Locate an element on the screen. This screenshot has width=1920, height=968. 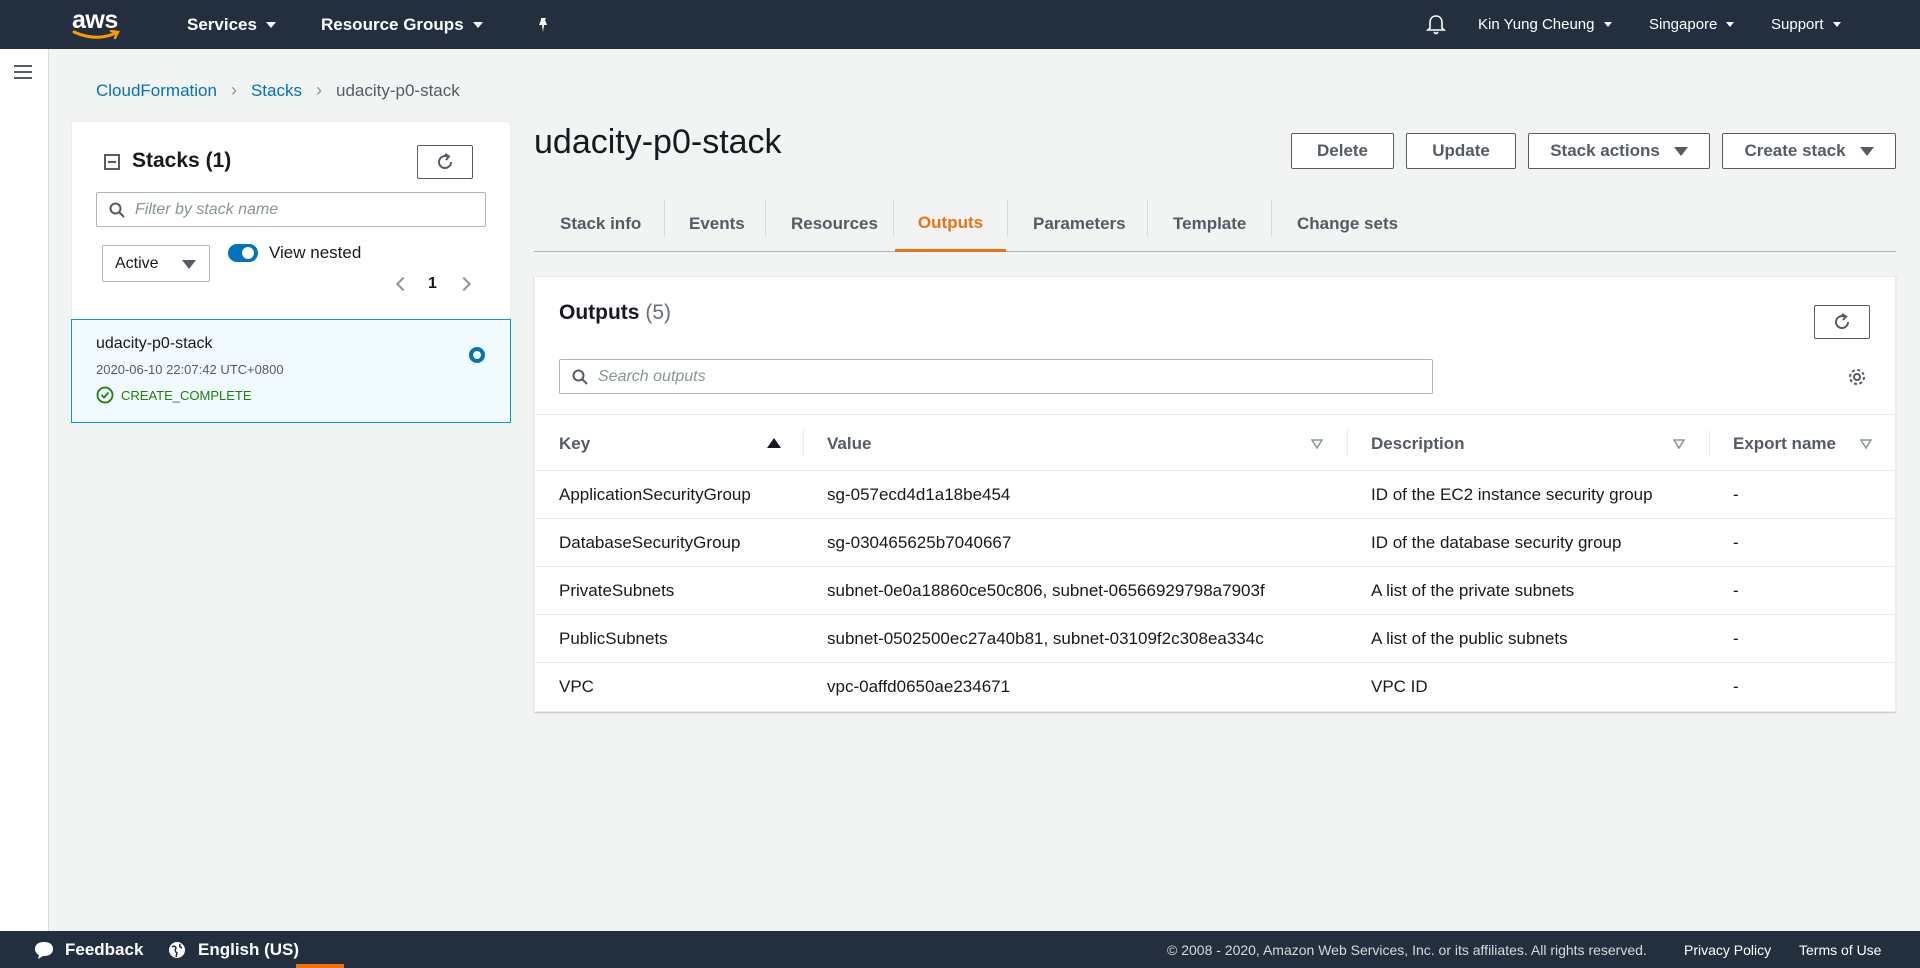
aws-logo: aws is located at coordinates (99, 24).